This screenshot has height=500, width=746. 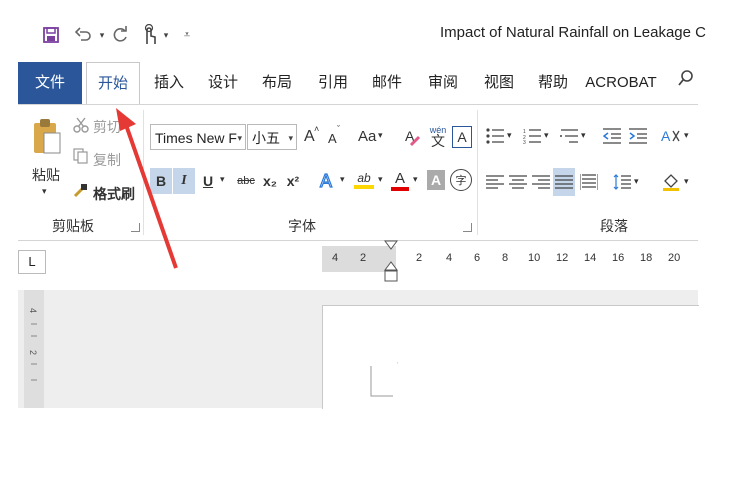 I want to click on line-spacing-dropdown-icon: ▾, so click(x=636, y=181).